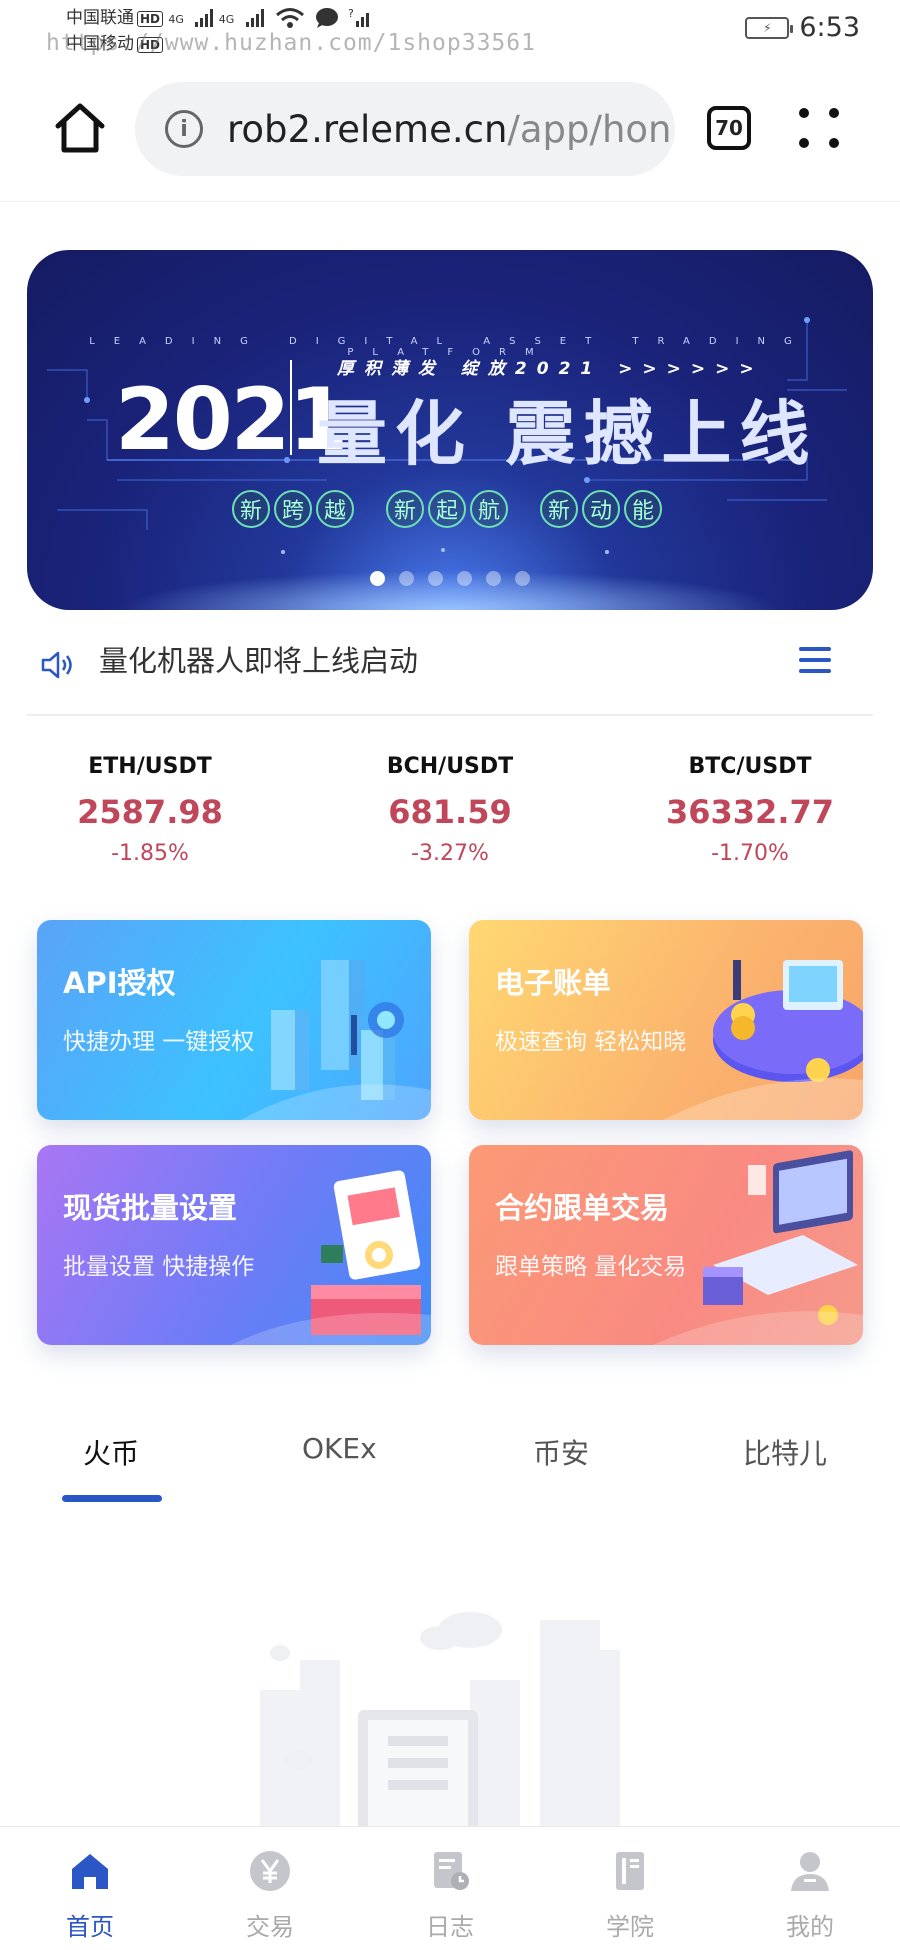 The width and height of the screenshot is (900, 1950). I want to click on tag-char: 越, so click(335, 509).